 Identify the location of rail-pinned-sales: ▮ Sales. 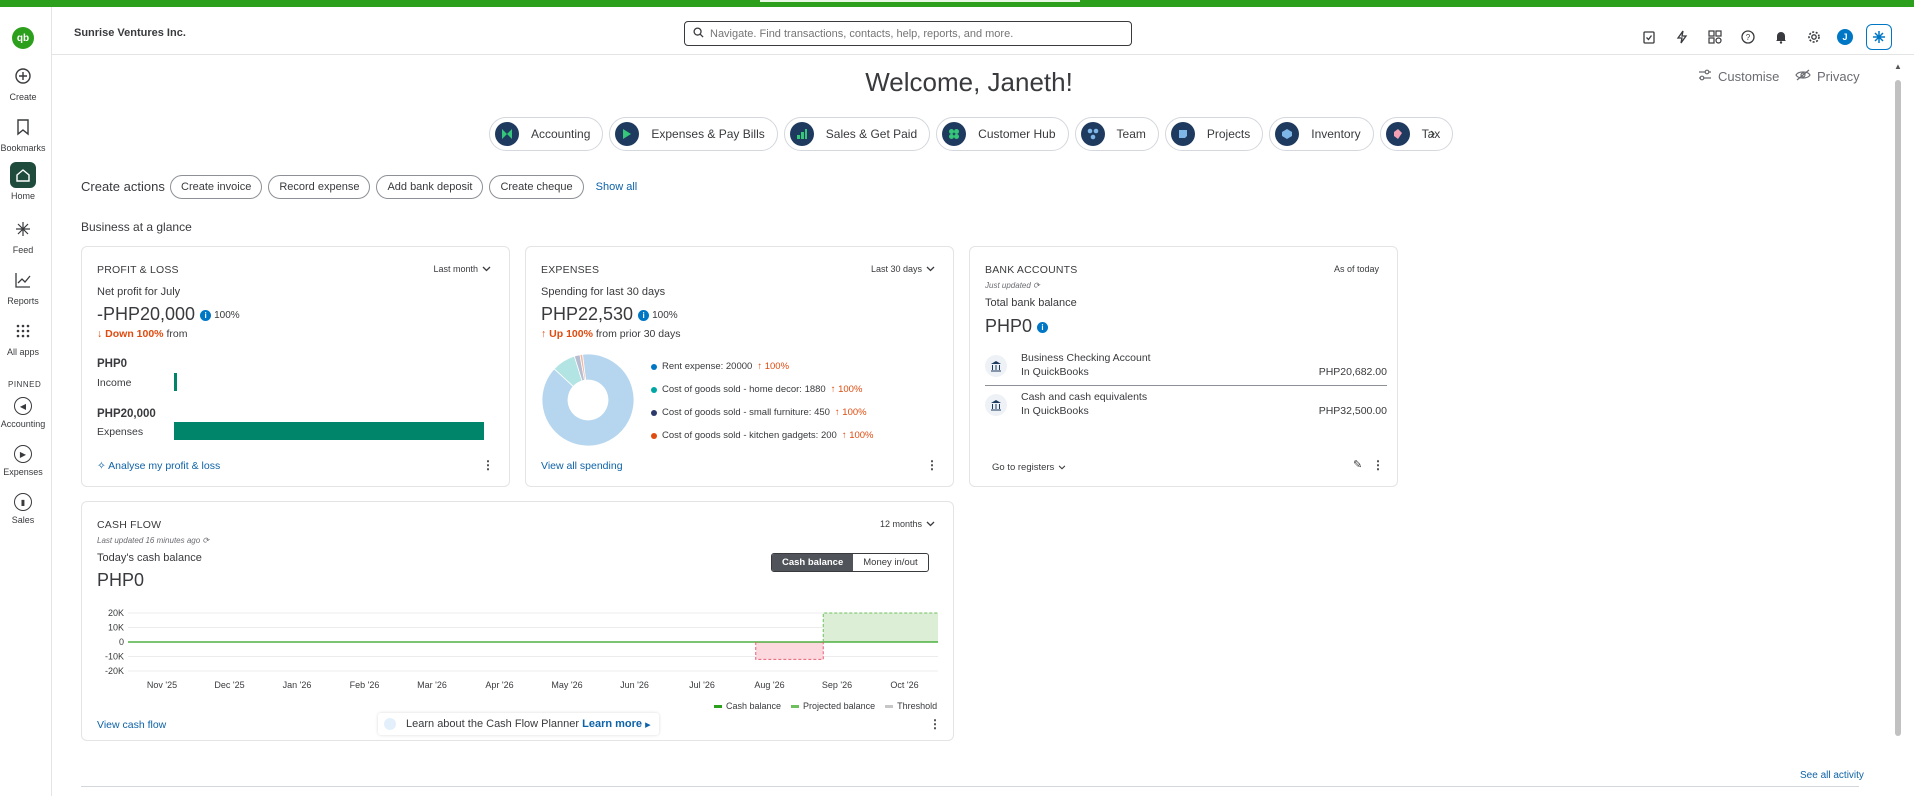
(23, 509).